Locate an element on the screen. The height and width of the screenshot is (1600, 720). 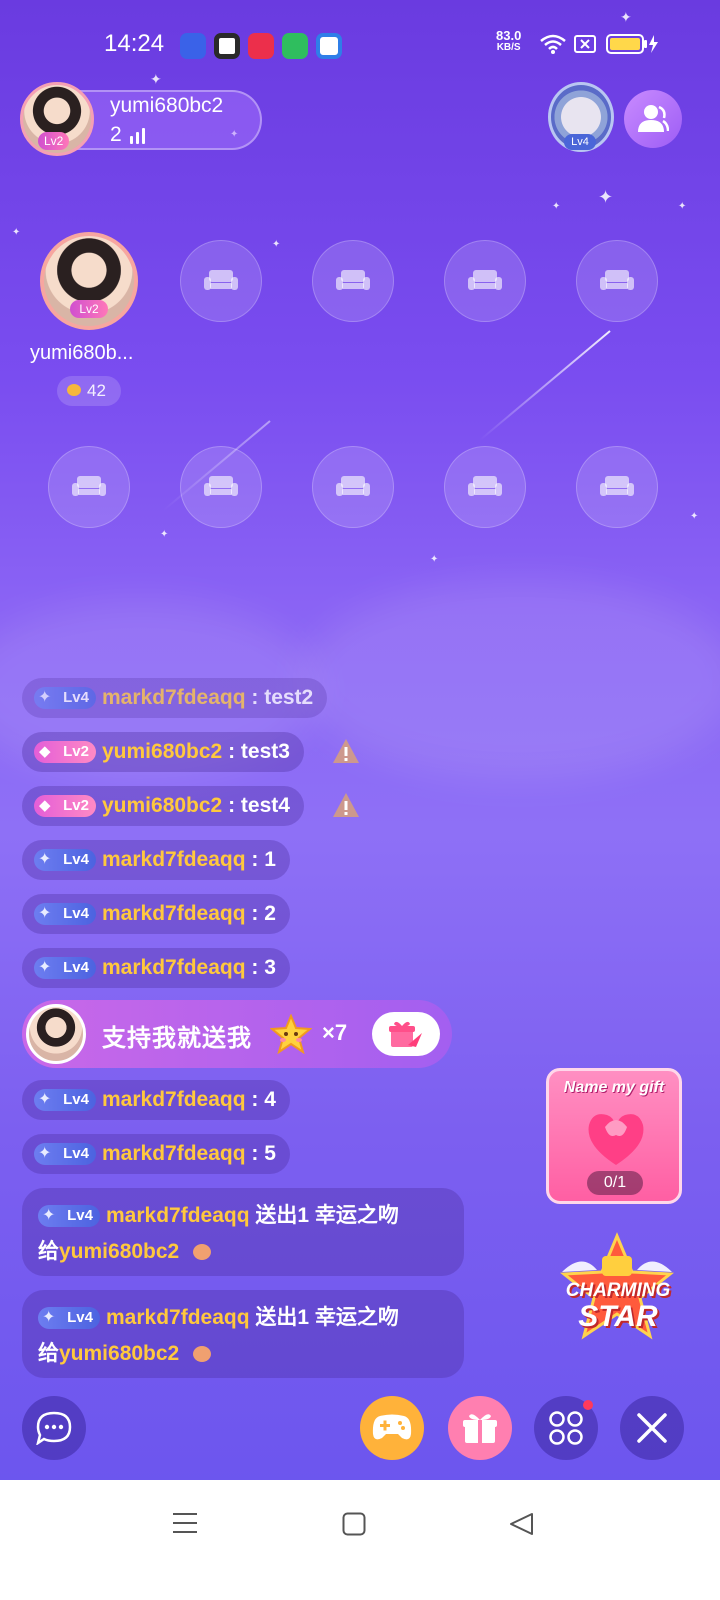
chat-message: ✦ Lv4 markd7fdeaqq : test2 is located at coordinates (175, 698).